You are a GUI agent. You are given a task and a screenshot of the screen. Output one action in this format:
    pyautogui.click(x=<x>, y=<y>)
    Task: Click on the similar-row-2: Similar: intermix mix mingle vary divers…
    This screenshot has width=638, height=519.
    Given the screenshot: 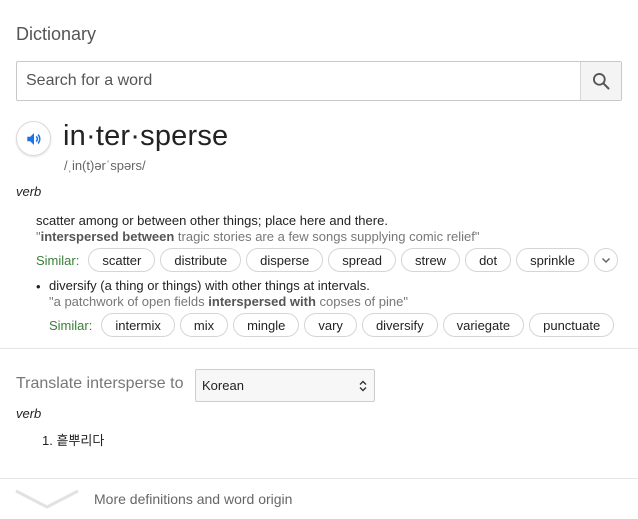 What is the action you would take?
    pyautogui.click(x=334, y=325)
    